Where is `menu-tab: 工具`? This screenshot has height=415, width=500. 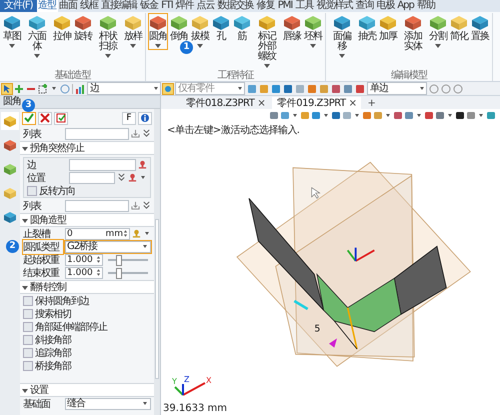 menu-tab: 工具 is located at coordinates (304, 6).